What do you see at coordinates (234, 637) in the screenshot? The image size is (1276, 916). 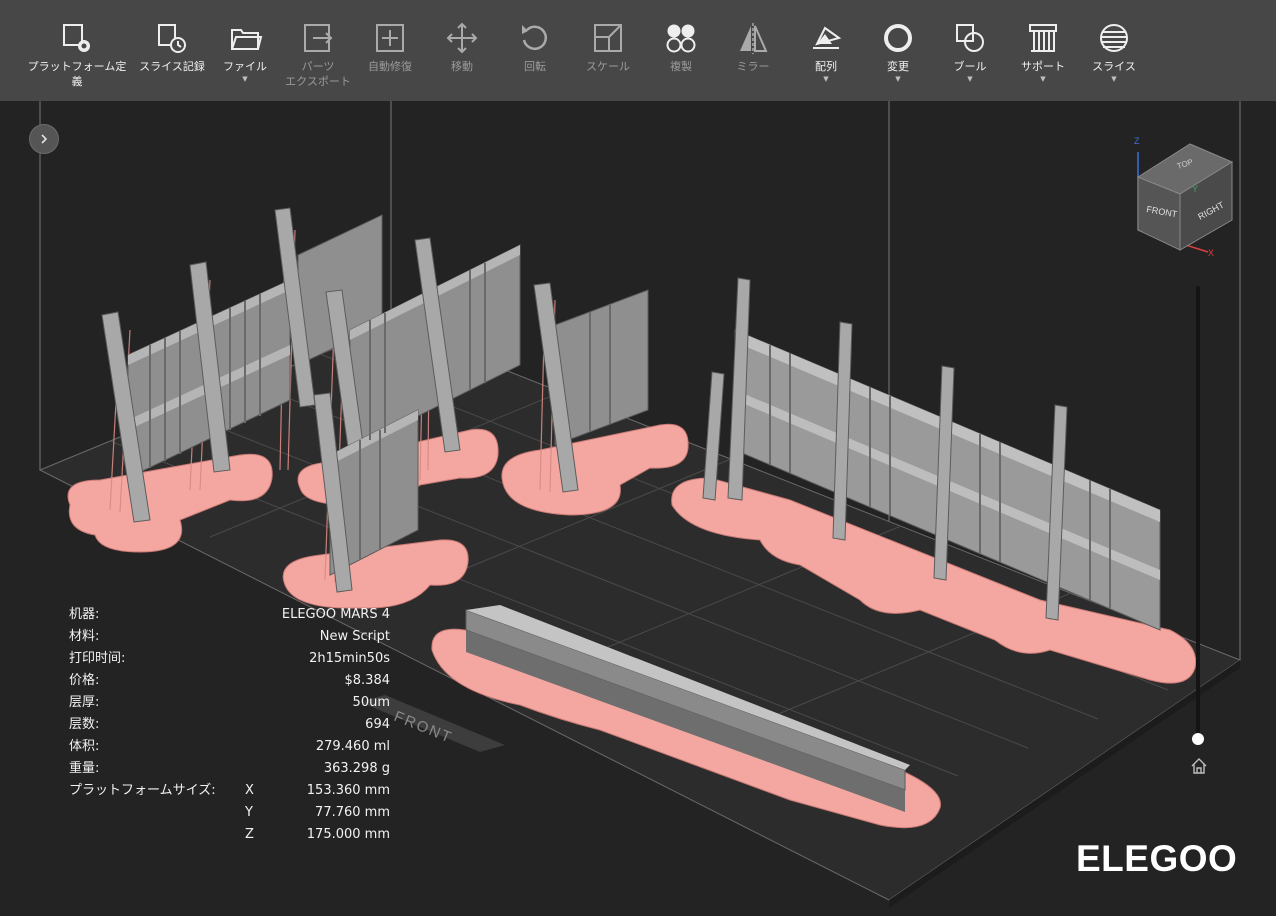 I see `info-row-material: 材料: New Script` at bounding box center [234, 637].